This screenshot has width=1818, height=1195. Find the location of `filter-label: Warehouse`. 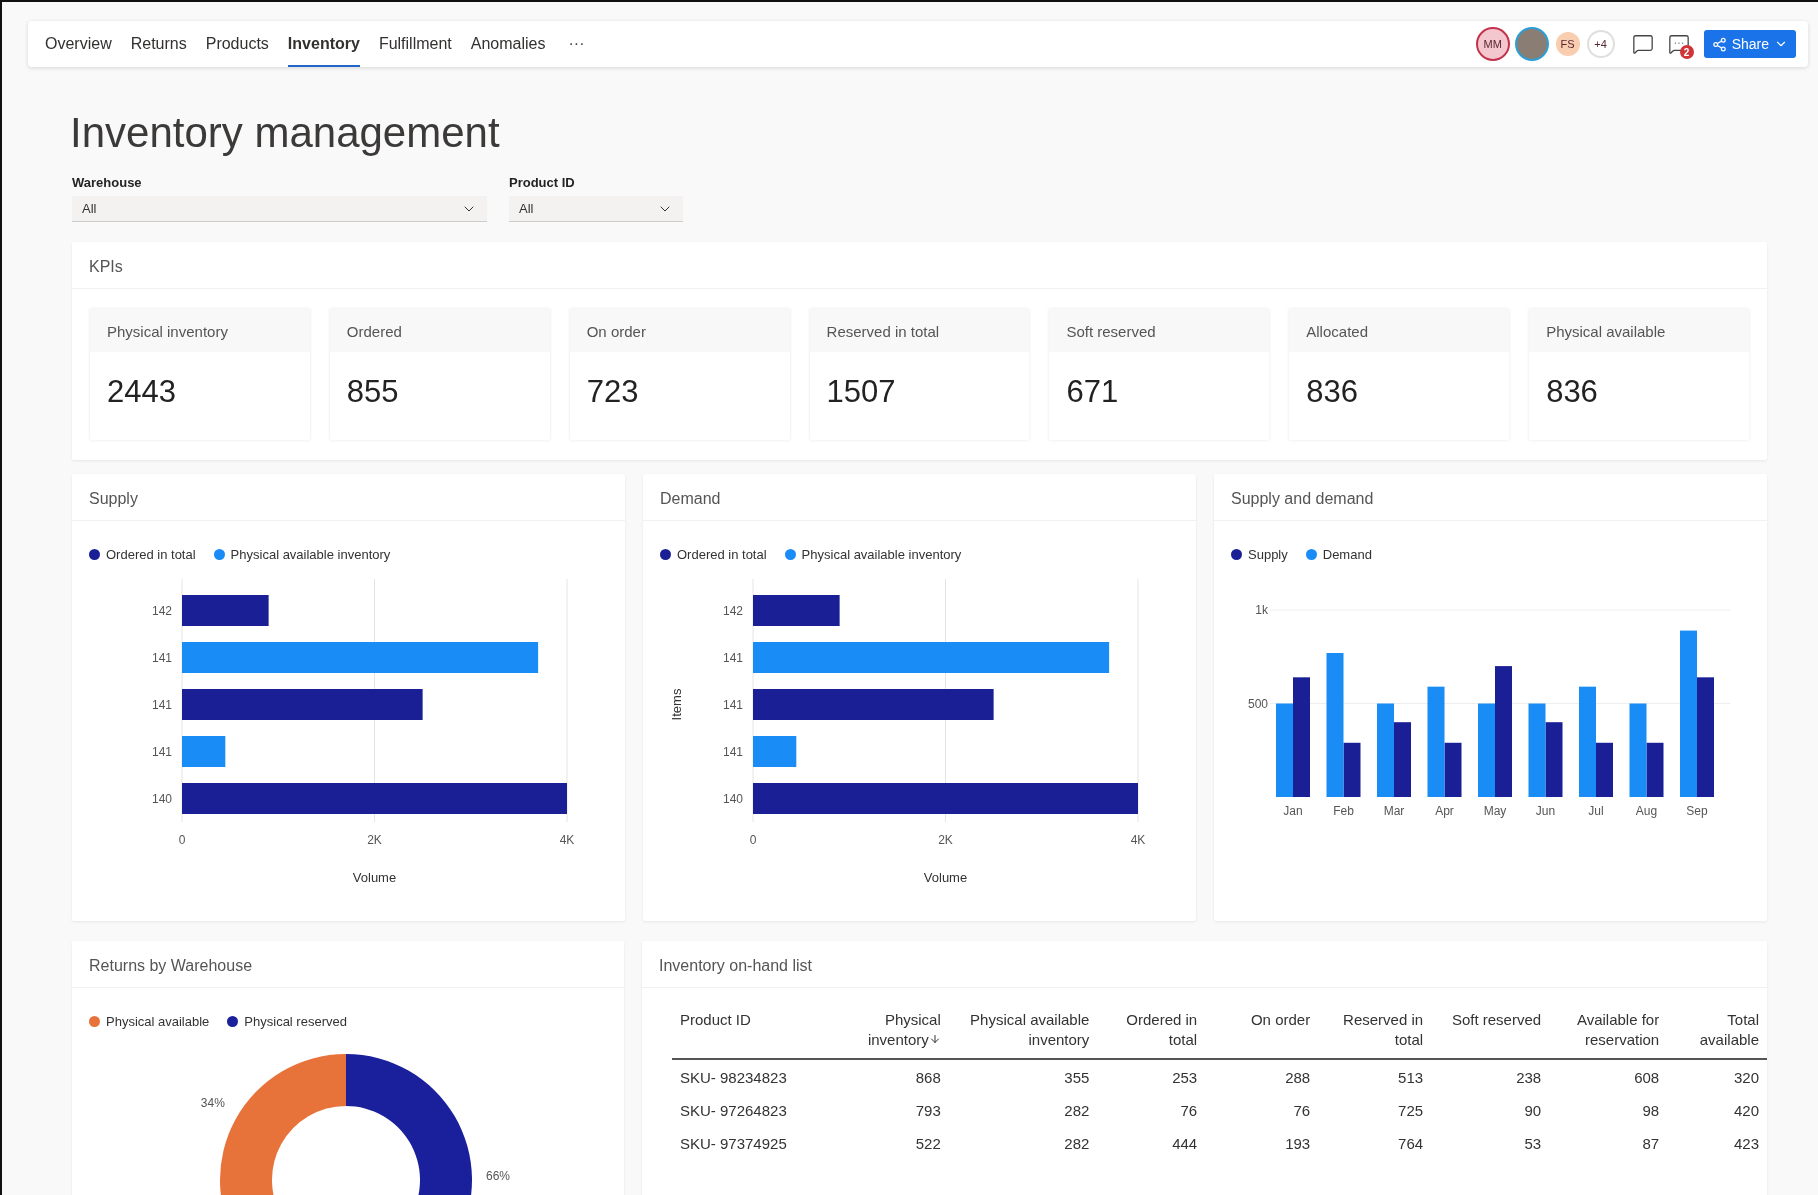

filter-label: Warehouse is located at coordinates (107, 182).